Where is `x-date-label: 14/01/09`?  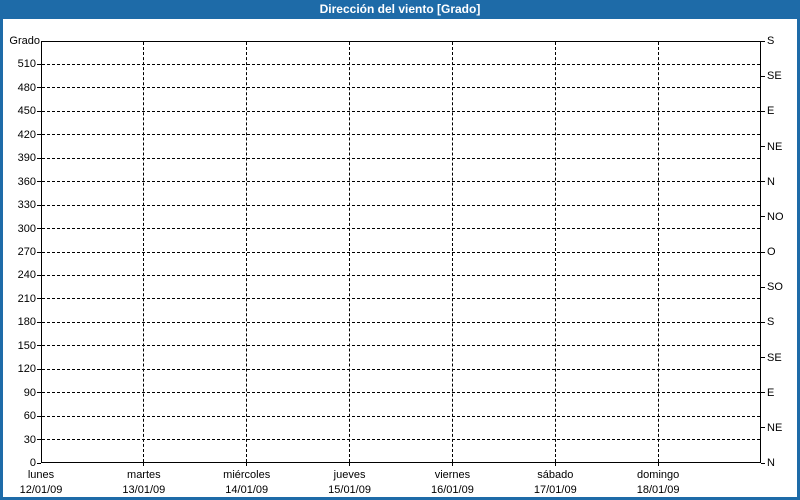
x-date-label: 14/01/09 is located at coordinates (247, 490).